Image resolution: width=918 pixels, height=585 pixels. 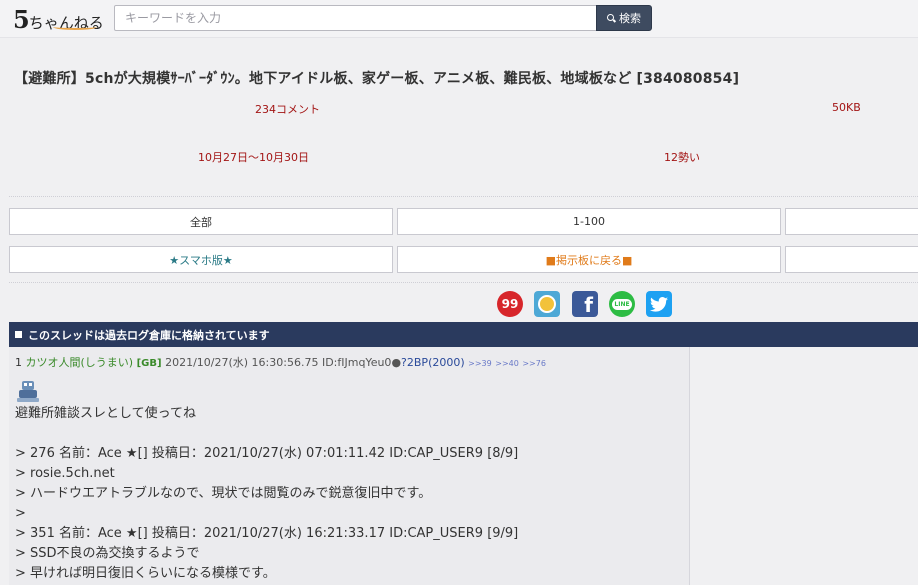 What do you see at coordinates (846, 107) in the screenshot?
I see `thread-size: 50KB` at bounding box center [846, 107].